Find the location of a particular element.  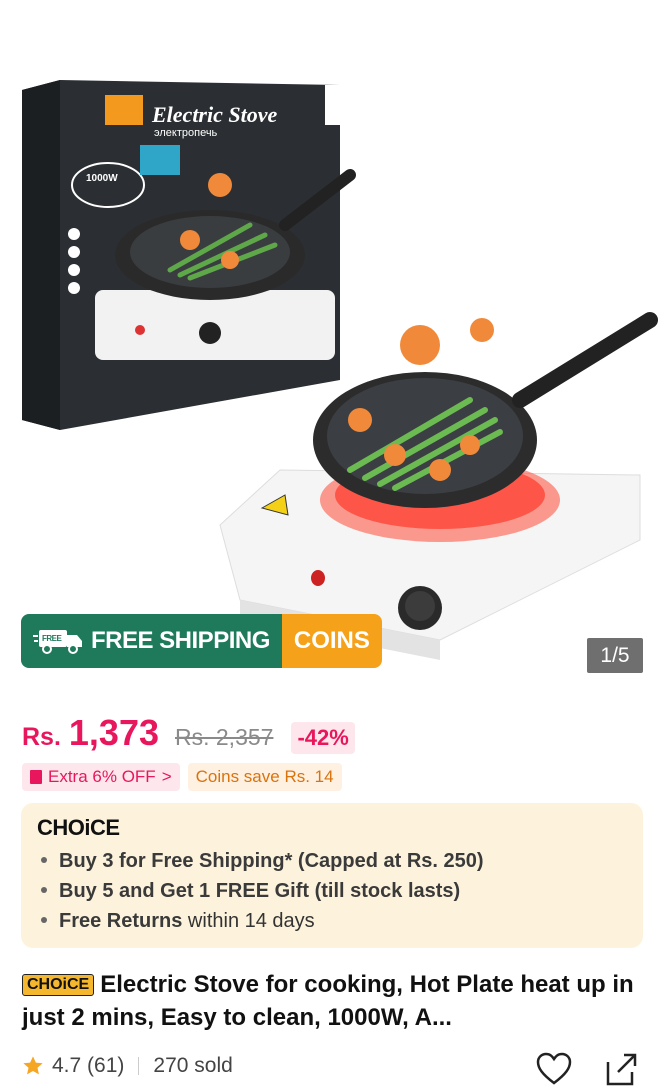

current-price: 1,373 is located at coordinates (113, 732).